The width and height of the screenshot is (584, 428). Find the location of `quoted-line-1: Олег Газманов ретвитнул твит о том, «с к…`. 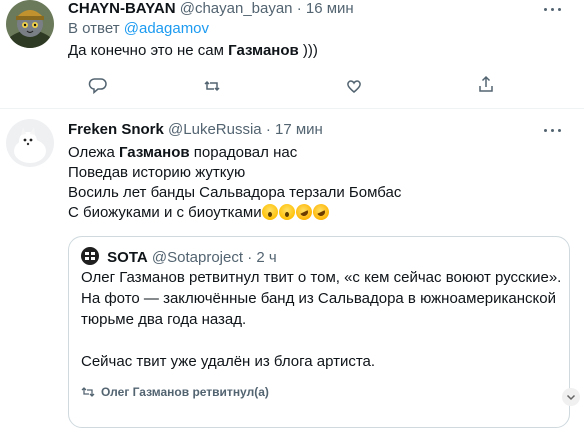

quoted-line-1: Олег Газманов ретвитнул твит о том, «с к… is located at coordinates (321, 277).